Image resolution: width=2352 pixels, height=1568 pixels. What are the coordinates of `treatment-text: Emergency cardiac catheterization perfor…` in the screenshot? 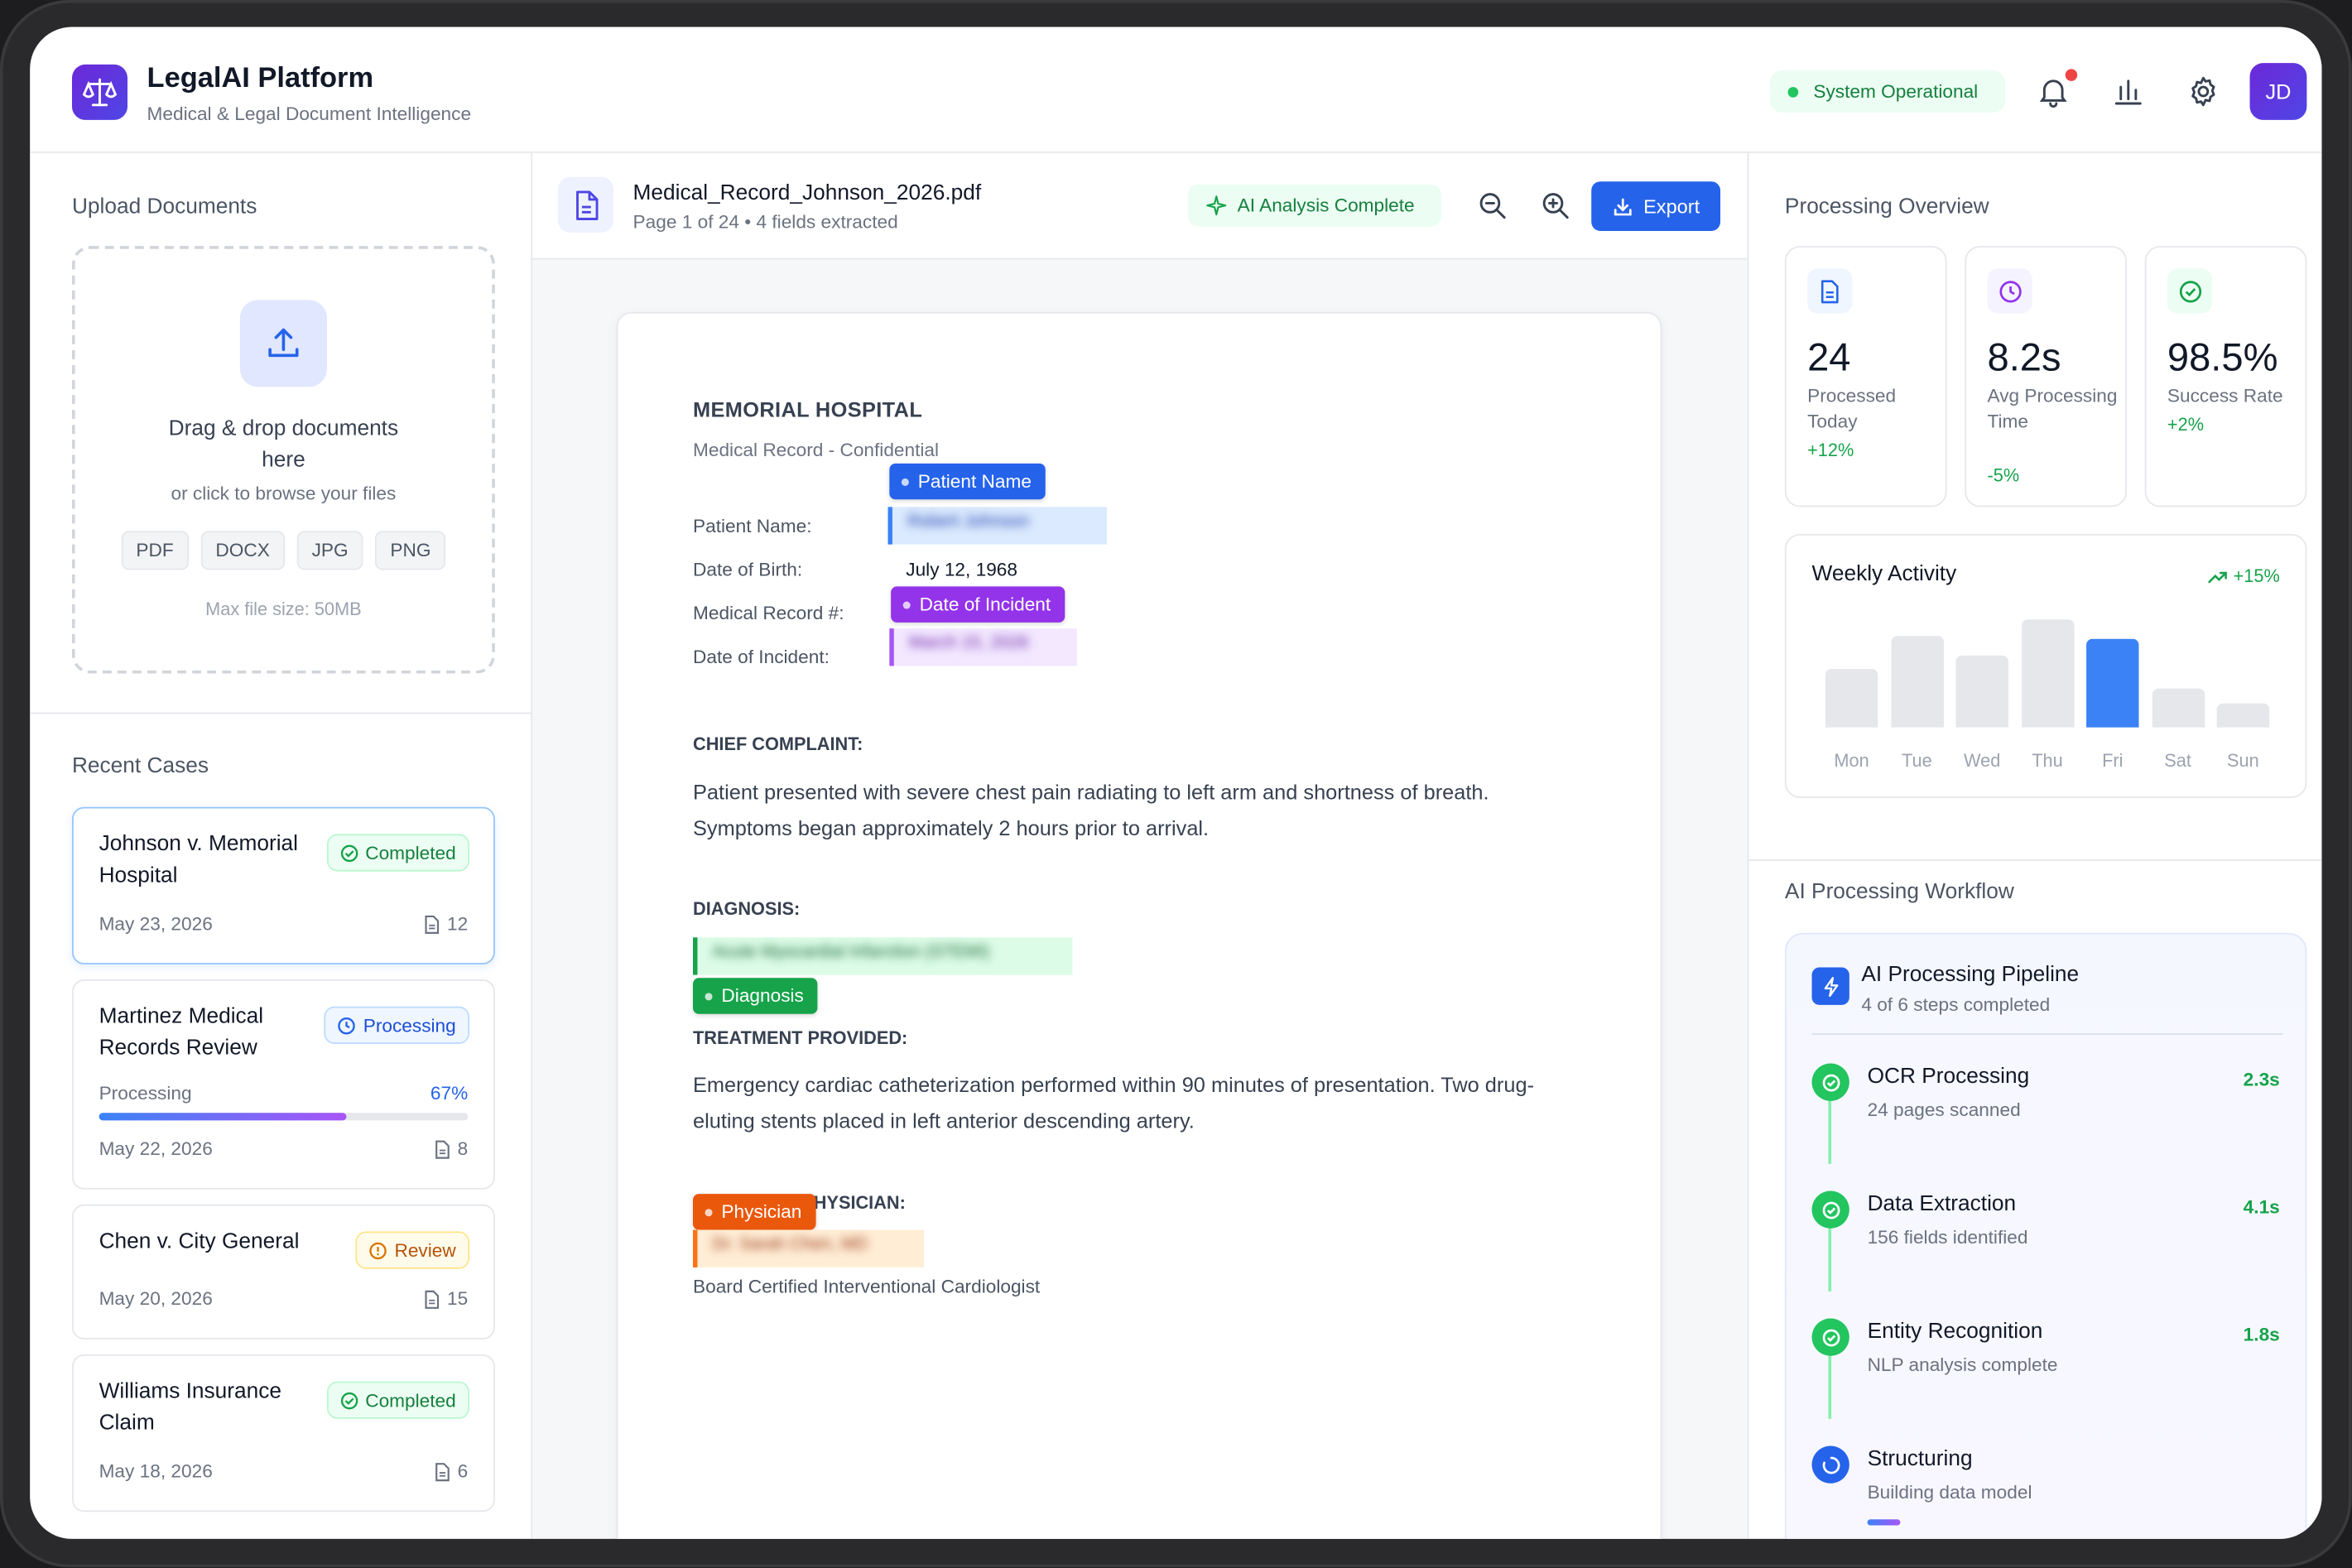 It's located at (1114, 1102).